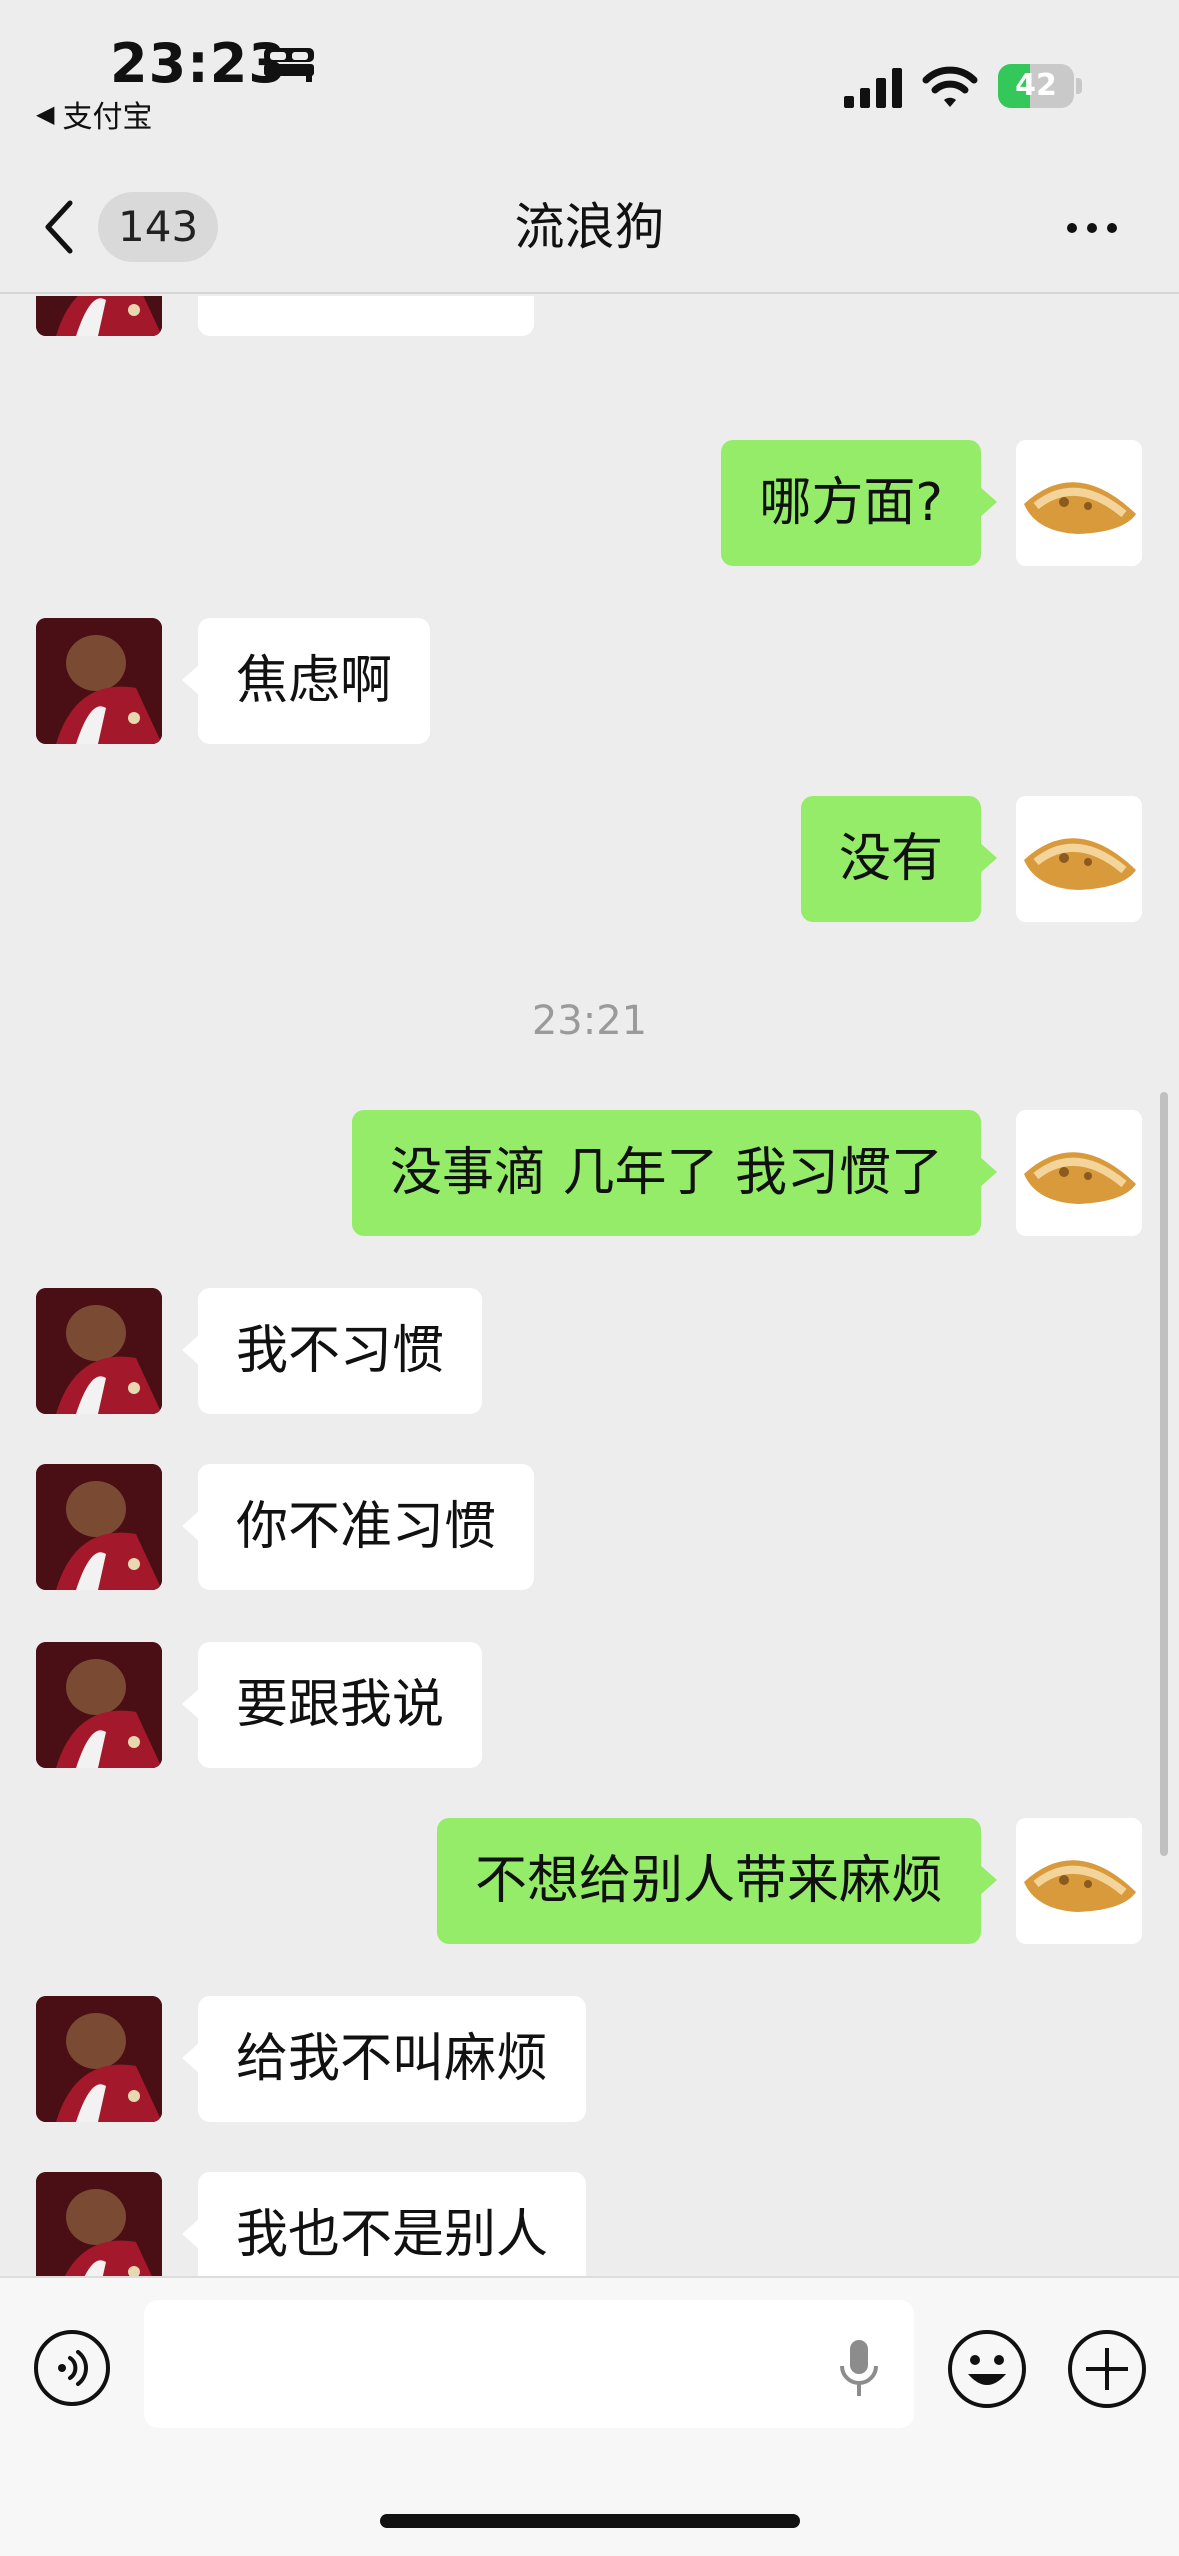 The height and width of the screenshot is (2556, 1179). I want to click on battery-level: 42, so click(1036, 85).